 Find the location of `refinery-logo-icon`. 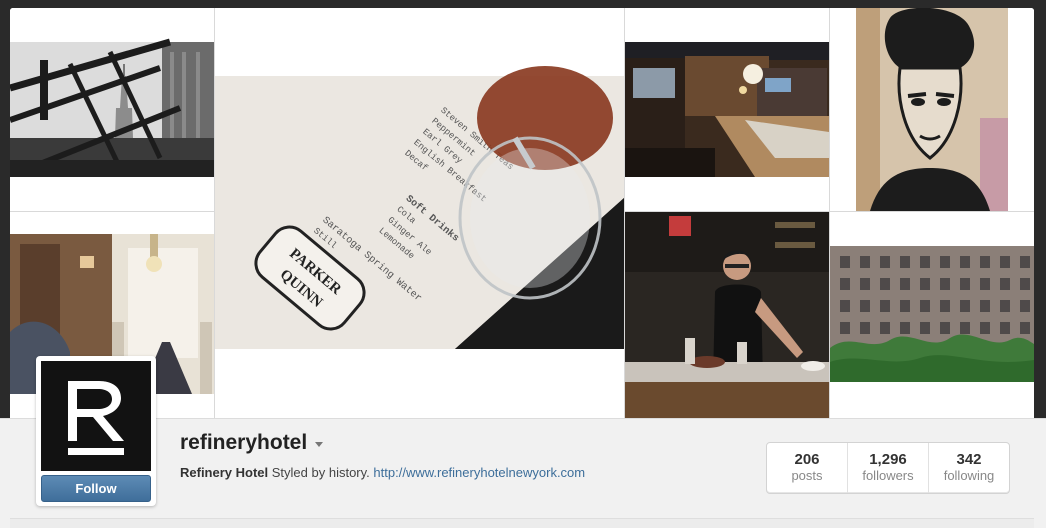

refinery-logo-icon is located at coordinates (96, 416).